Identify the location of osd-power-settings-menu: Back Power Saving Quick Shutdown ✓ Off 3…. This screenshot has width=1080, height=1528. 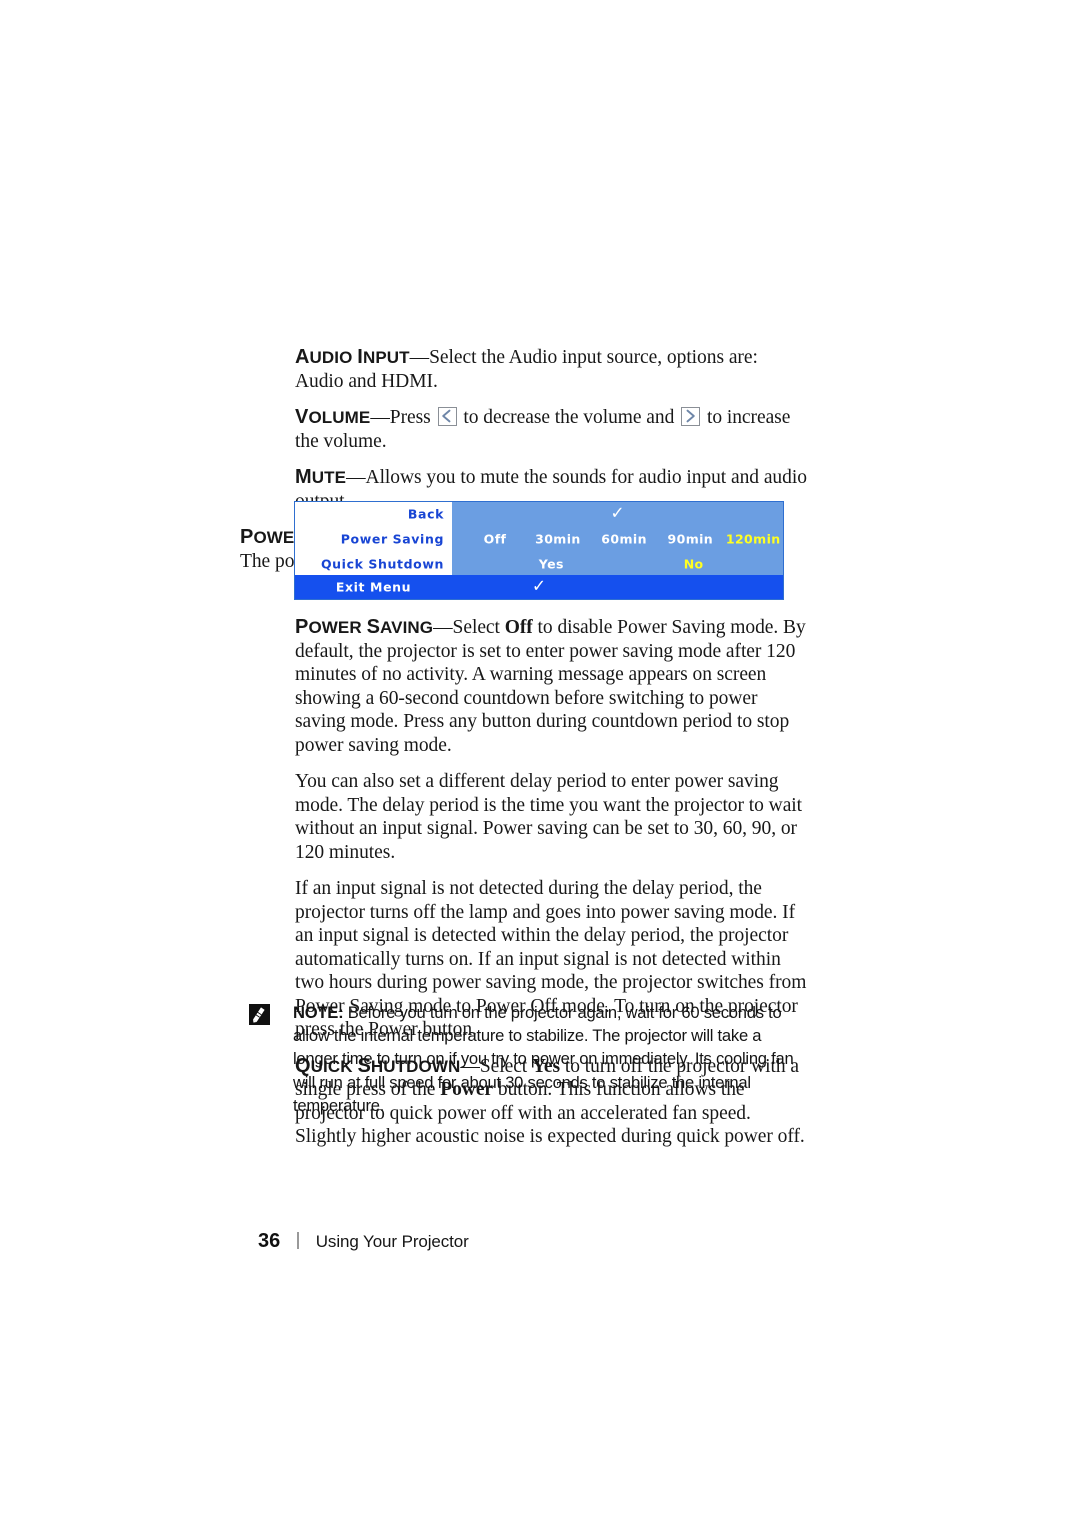
(539, 550).